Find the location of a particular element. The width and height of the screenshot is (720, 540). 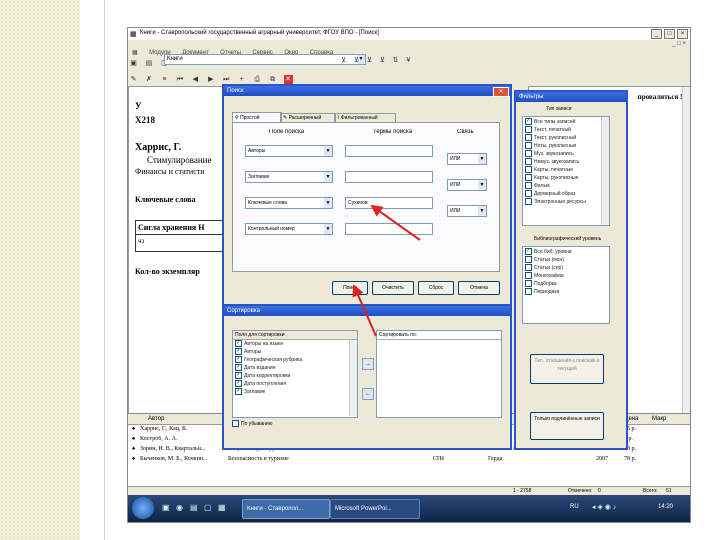

slide-divider is located at coordinates (104, 270).